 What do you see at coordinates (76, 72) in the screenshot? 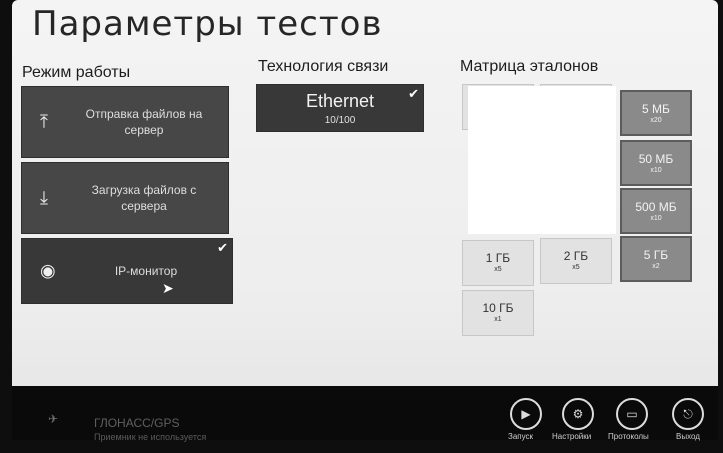
I see `mode-section-title: Режим работы` at bounding box center [76, 72].